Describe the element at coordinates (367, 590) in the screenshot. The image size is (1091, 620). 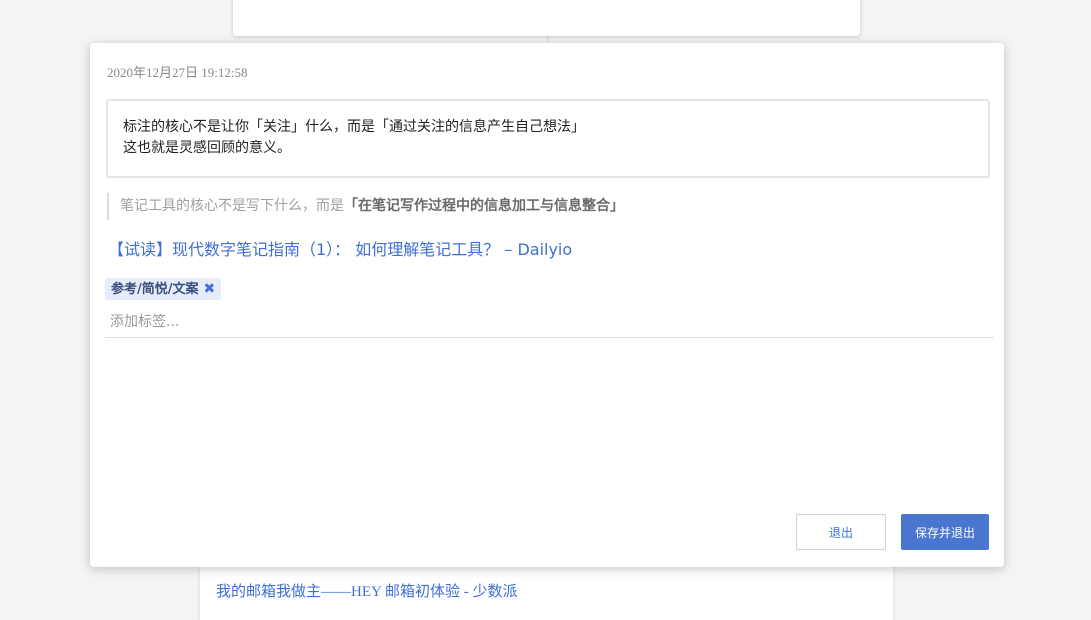
I see `background-card-link: 我的邮箱我做主——HEY 邮箱初体验 - 少数派` at that location.